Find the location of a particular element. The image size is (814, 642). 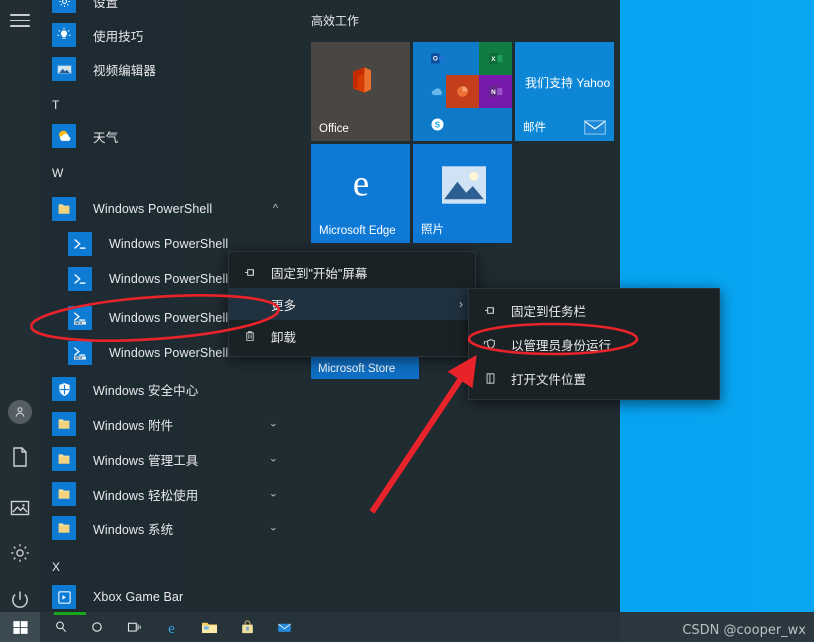

submenu-item-run-as-administrator: 以管理员身份运行 is located at coordinates (594, 344).